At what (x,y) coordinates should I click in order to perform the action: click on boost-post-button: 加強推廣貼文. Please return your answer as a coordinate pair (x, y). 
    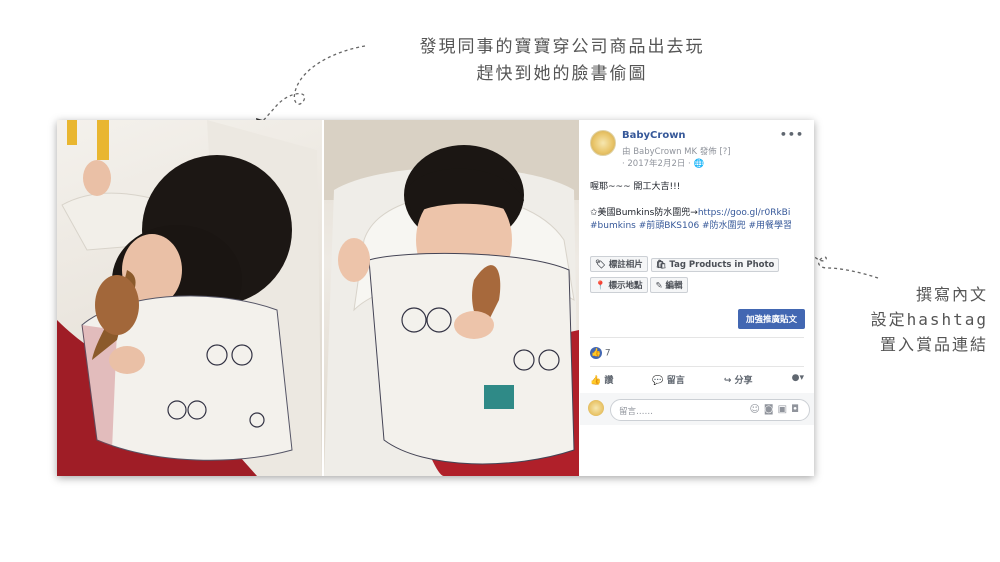
    Looking at the image, I should click on (771, 319).